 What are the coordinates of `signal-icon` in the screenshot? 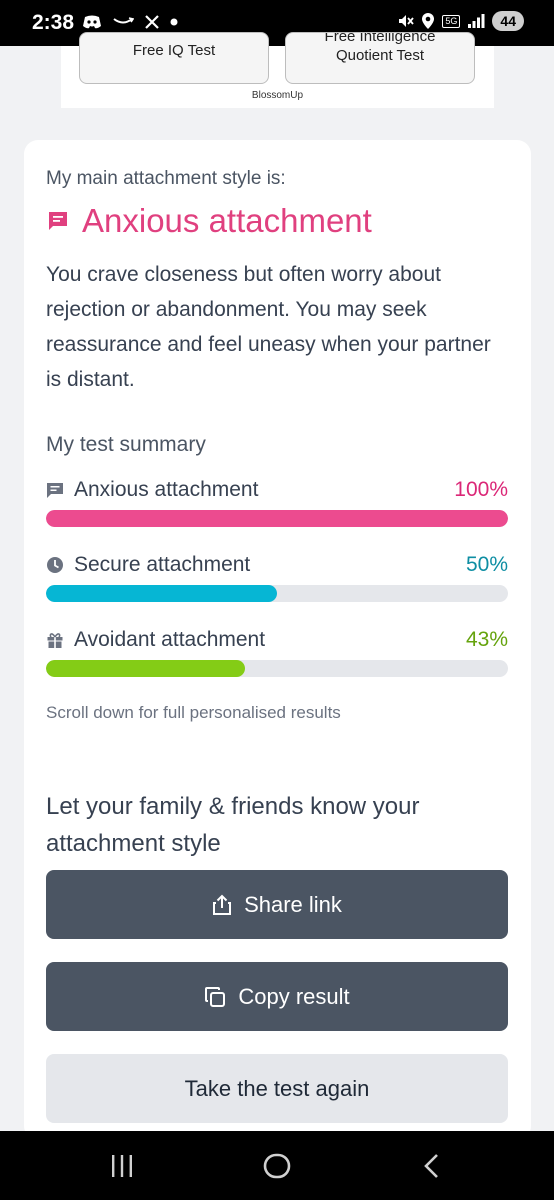 It's located at (476, 21).